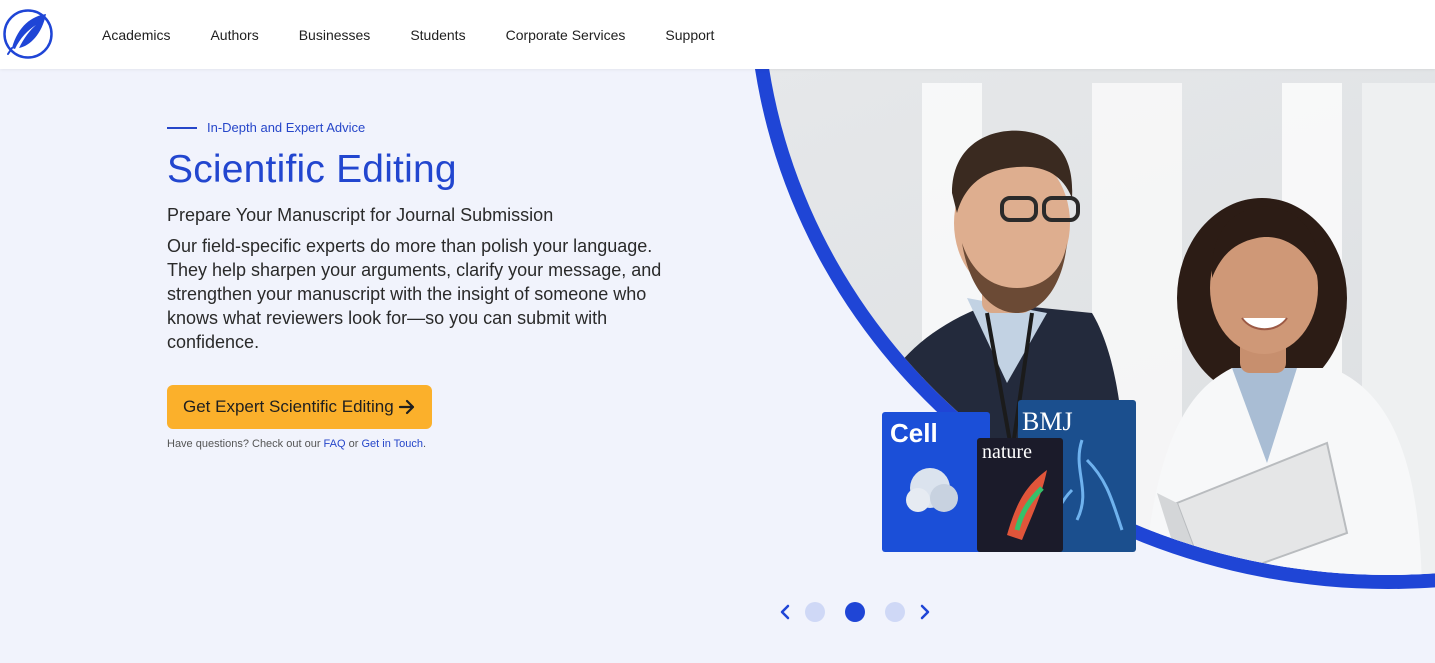  I want to click on chevron-left-icon, so click(785, 612).